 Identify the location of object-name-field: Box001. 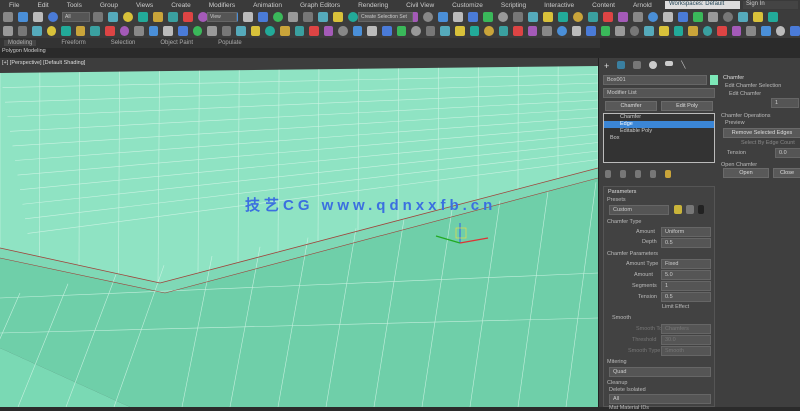
(655, 80).